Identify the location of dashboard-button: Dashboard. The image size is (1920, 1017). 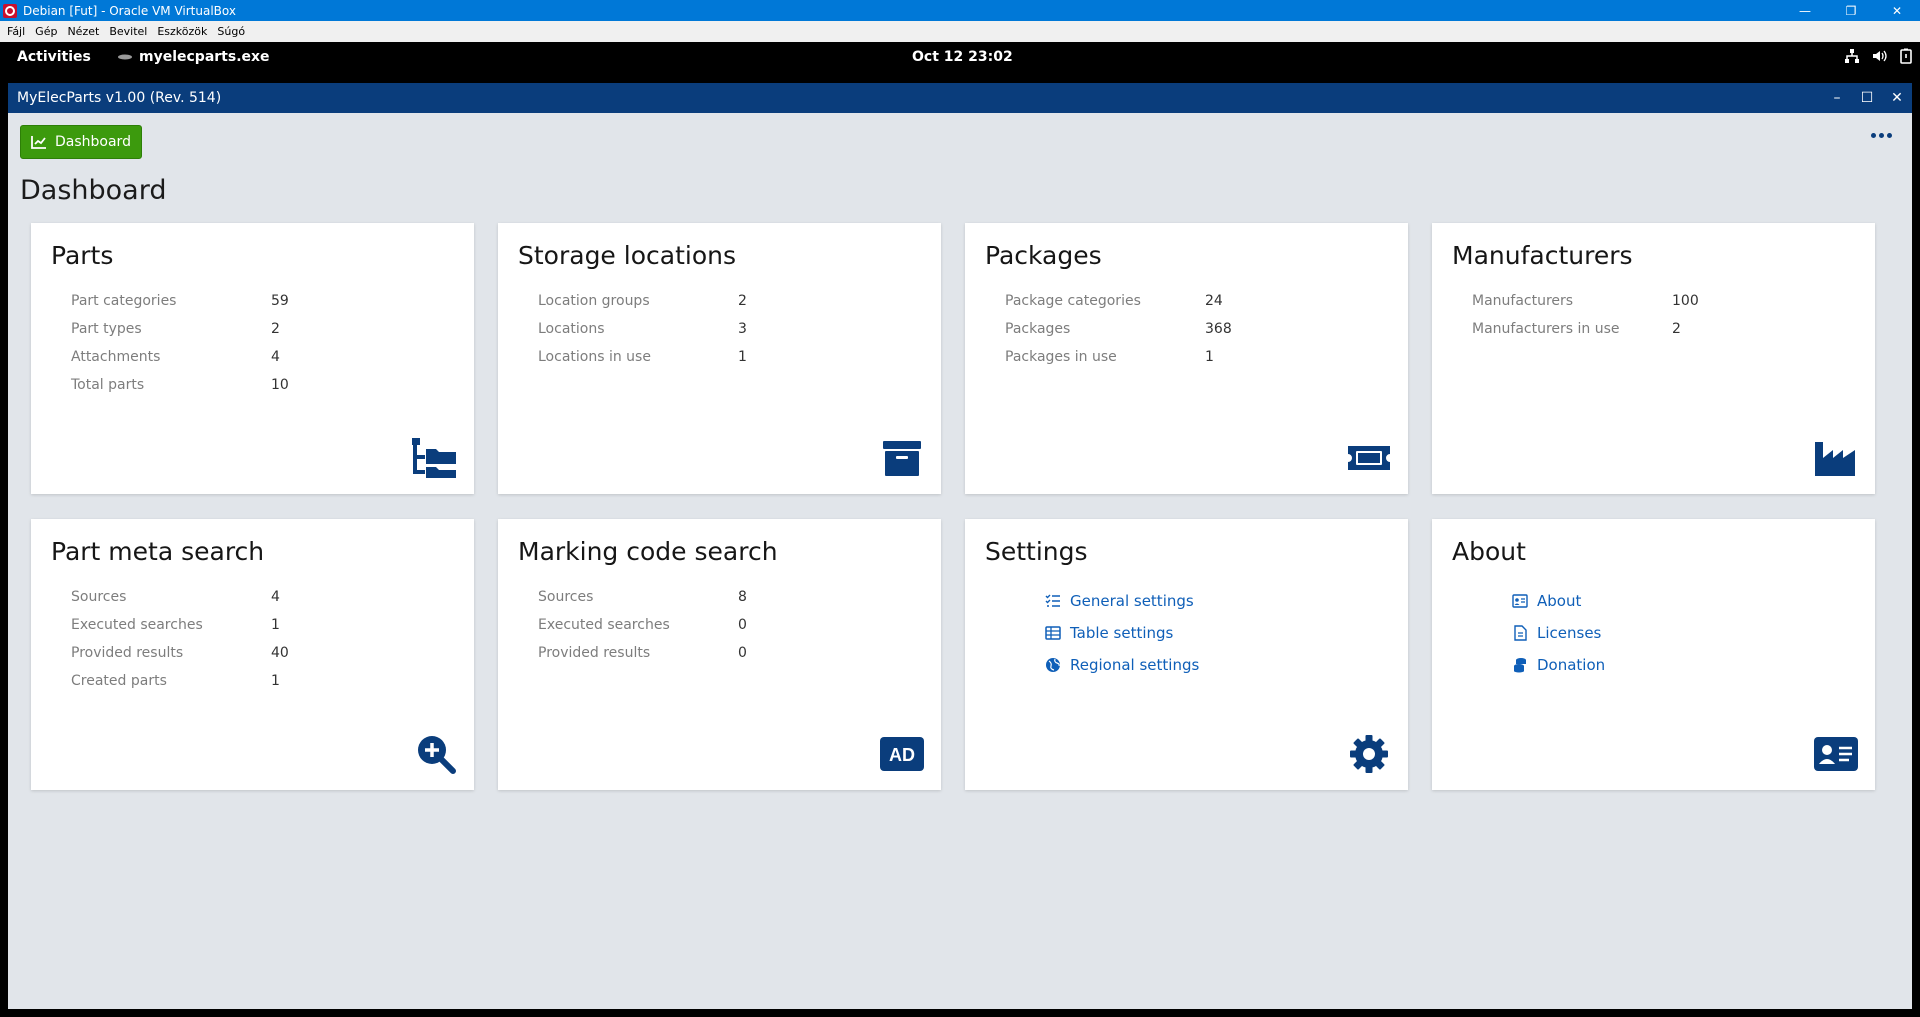
(81, 142).